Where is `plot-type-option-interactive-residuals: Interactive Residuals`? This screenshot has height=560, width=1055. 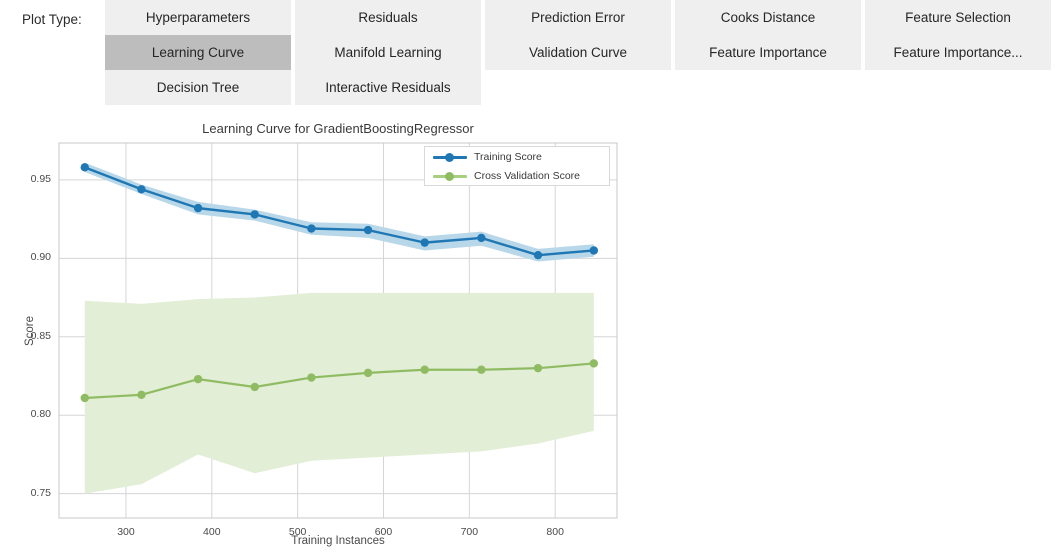 plot-type-option-interactive-residuals: Interactive Residuals is located at coordinates (388, 87).